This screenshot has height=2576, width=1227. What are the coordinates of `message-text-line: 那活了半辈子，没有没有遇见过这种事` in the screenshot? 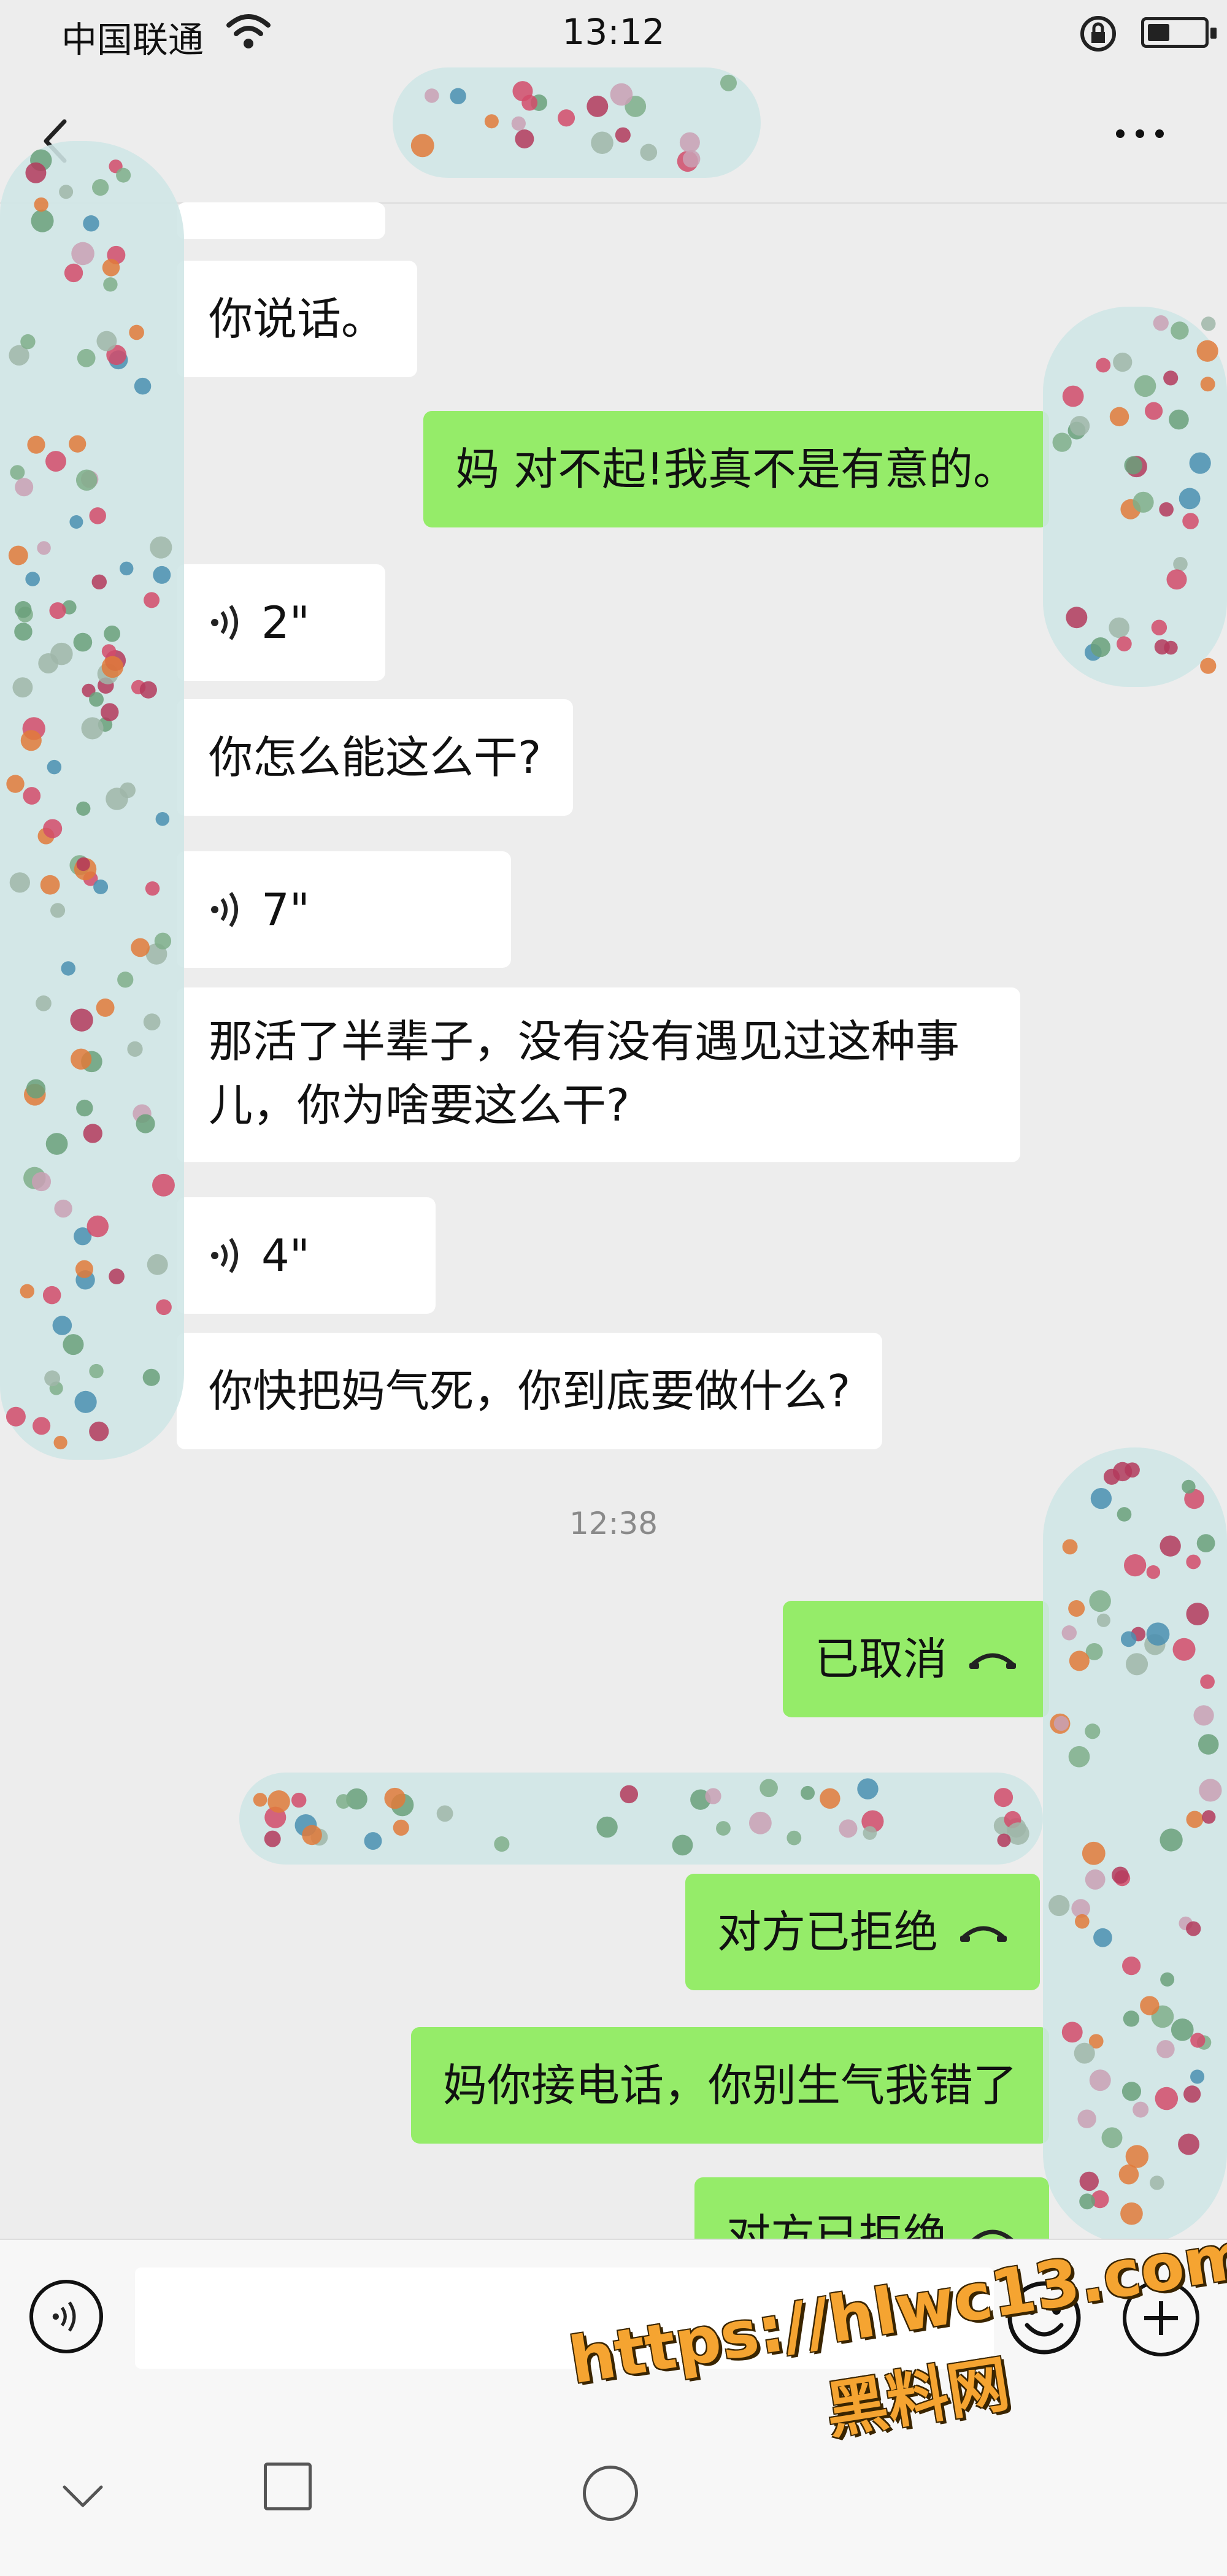 It's located at (584, 1041).